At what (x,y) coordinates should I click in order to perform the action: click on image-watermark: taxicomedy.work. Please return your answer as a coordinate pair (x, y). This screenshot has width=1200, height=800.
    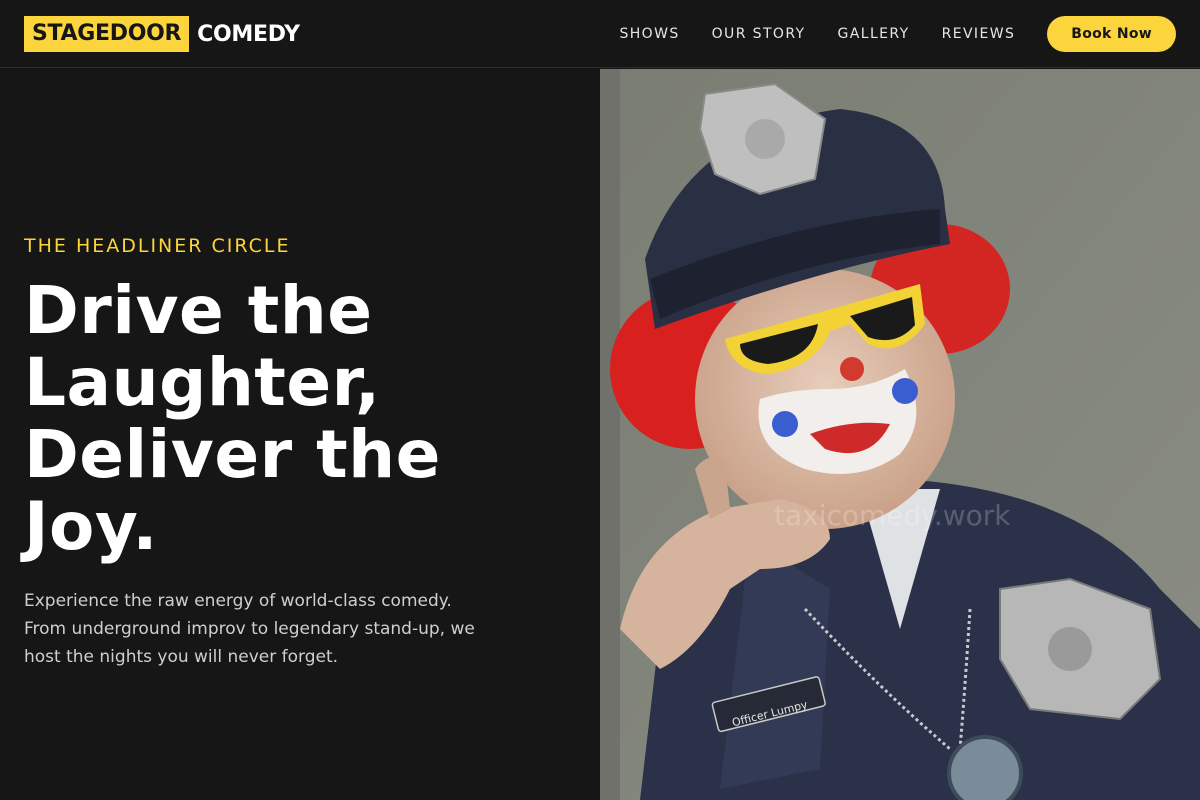
    Looking at the image, I should click on (892, 515).